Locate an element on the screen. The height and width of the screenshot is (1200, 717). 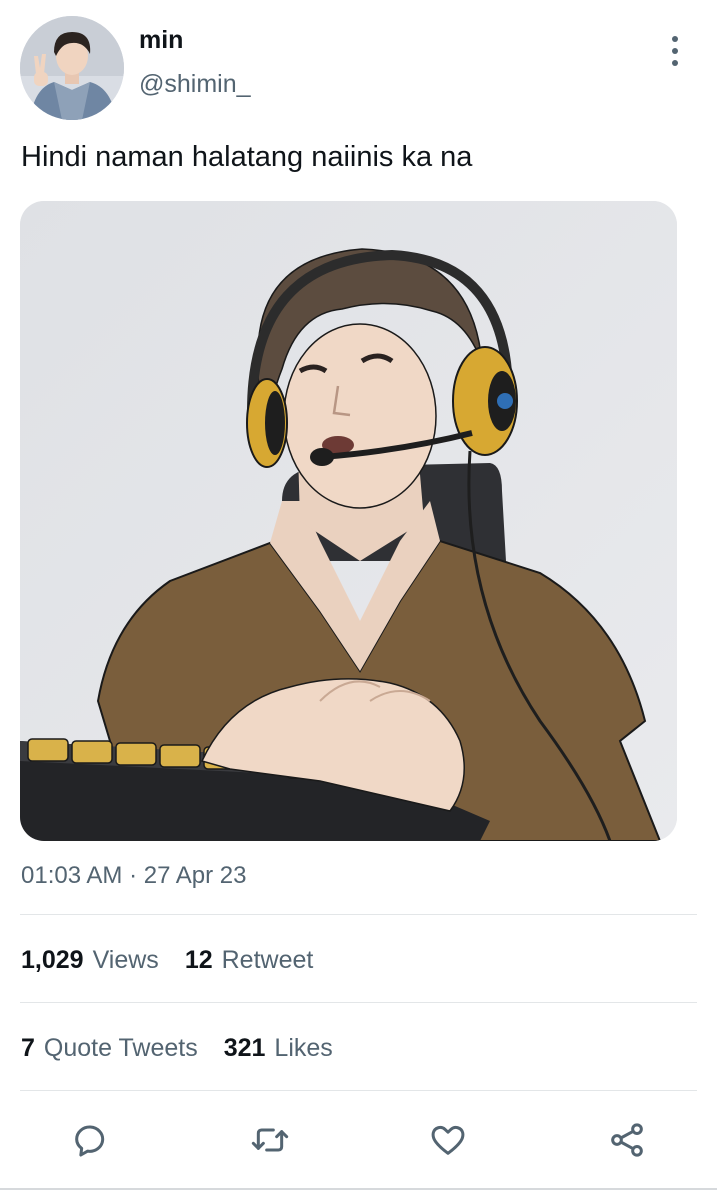
share-icon is located at coordinates (627, 1140).